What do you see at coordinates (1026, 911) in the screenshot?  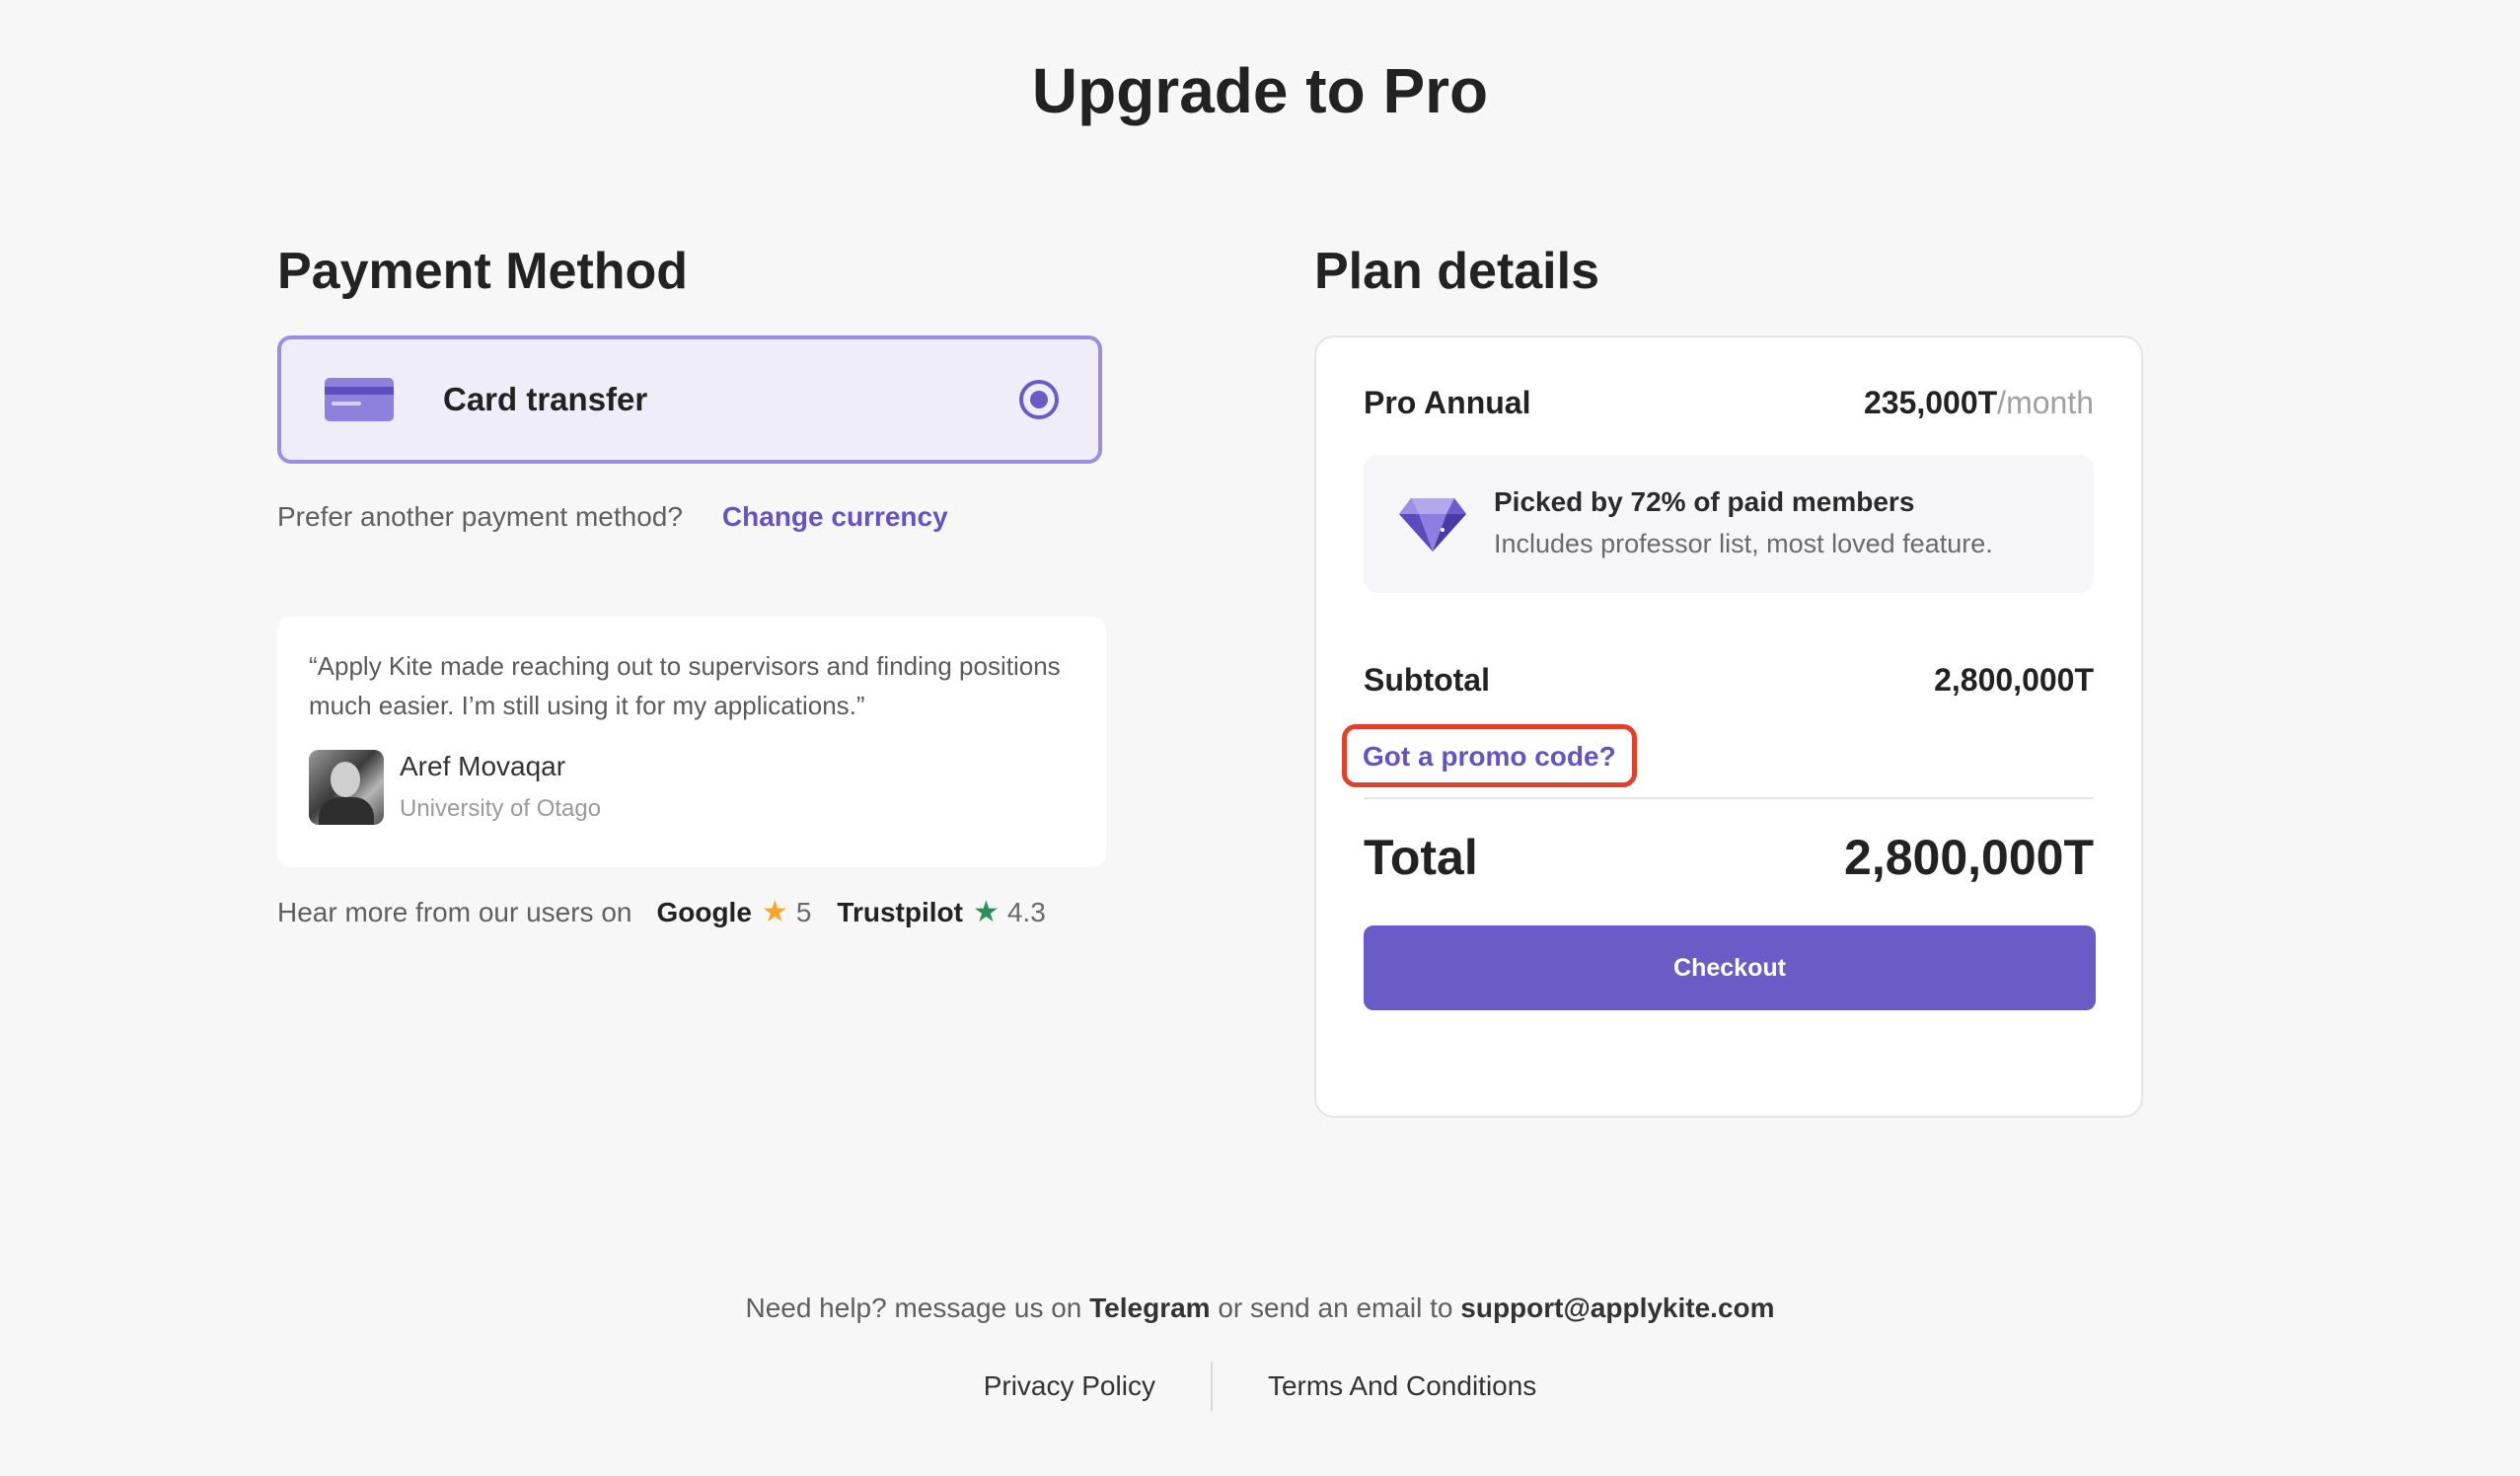 I see `trustpilot-score: 4.3` at bounding box center [1026, 911].